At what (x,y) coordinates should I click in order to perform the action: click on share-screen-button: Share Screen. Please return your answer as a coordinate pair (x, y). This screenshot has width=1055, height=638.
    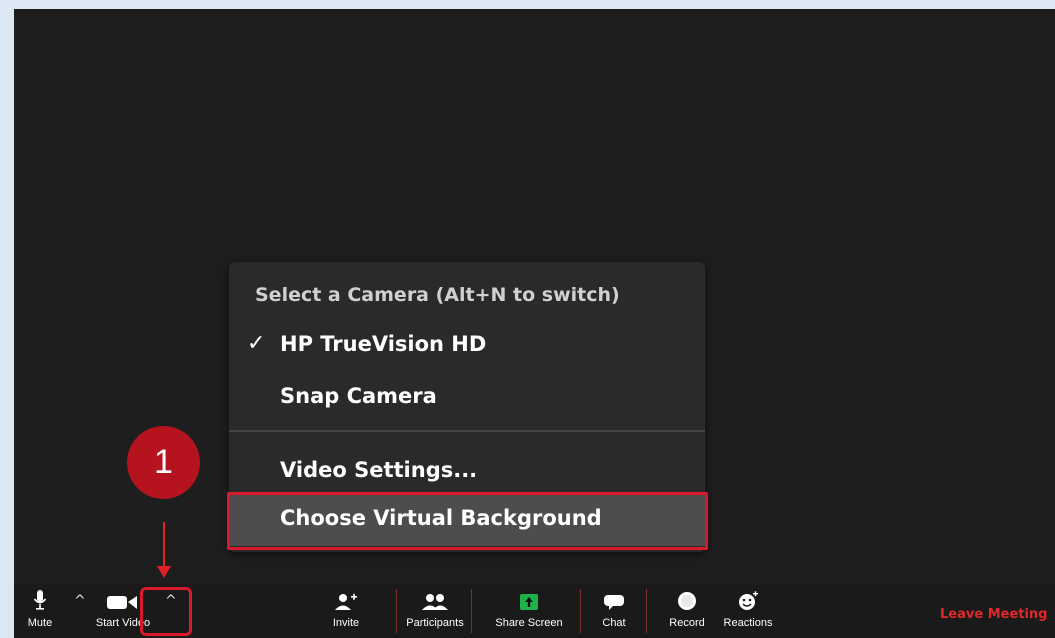
    Looking at the image, I should click on (529, 610).